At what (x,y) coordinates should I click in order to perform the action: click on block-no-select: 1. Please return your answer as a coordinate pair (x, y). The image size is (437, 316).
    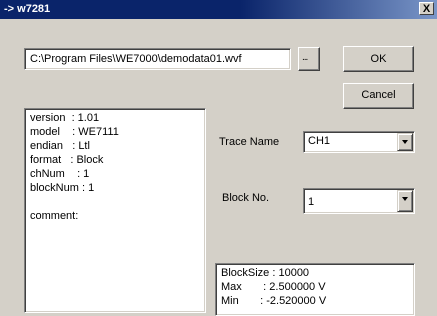
    Looking at the image, I should click on (359, 201).